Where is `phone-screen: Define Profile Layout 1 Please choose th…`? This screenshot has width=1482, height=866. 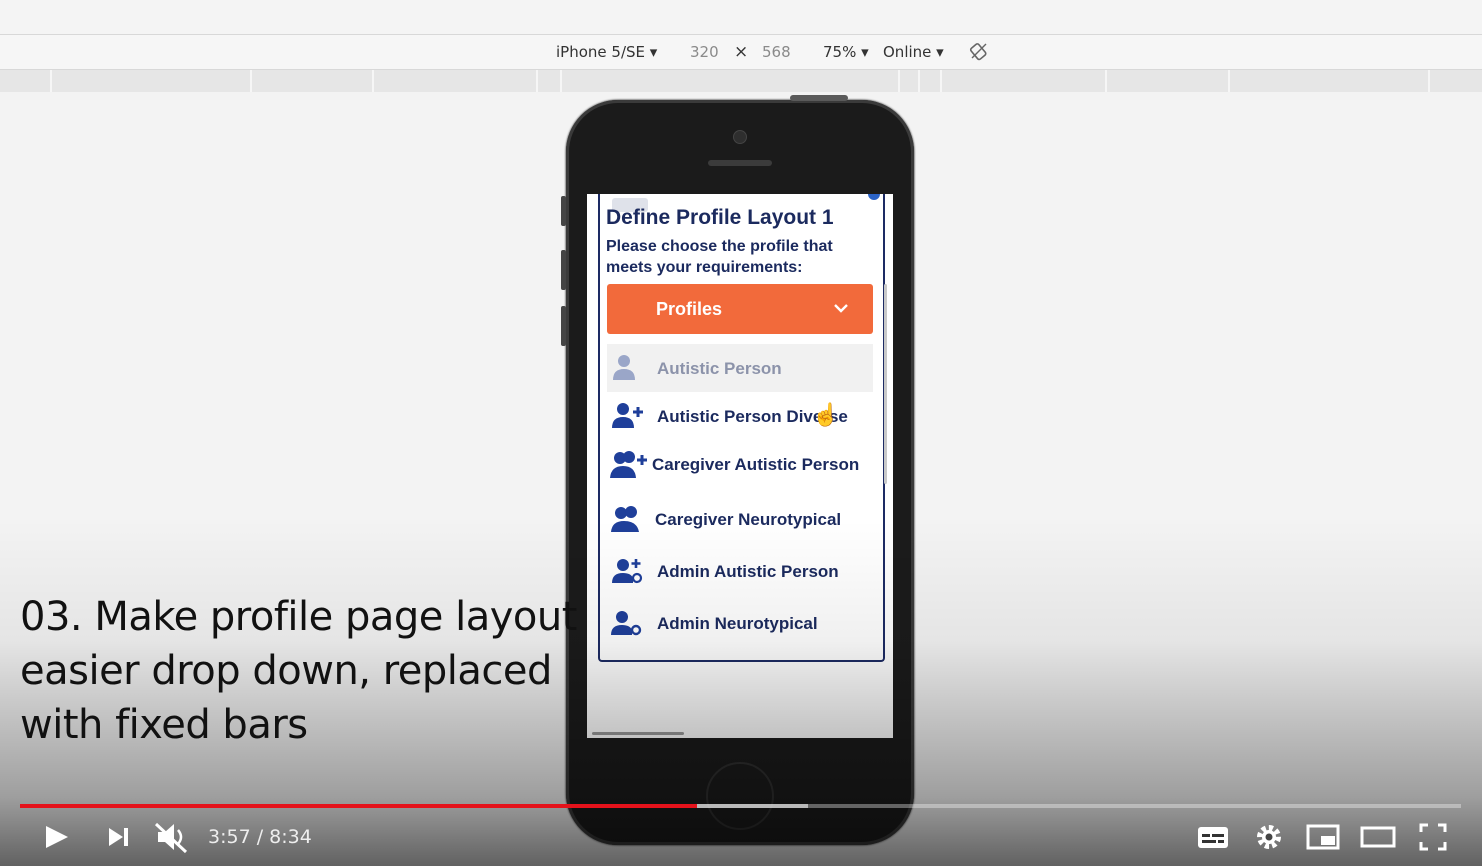
phone-screen: Define Profile Layout 1 Please choose th… is located at coordinates (740, 466).